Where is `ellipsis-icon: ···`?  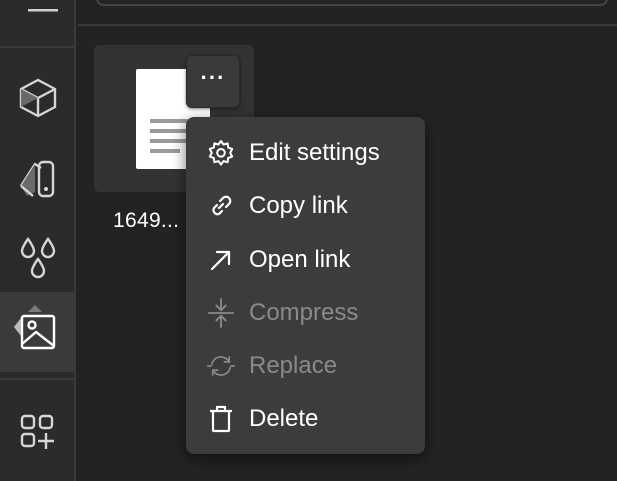
ellipsis-icon: ··· is located at coordinates (213, 77).